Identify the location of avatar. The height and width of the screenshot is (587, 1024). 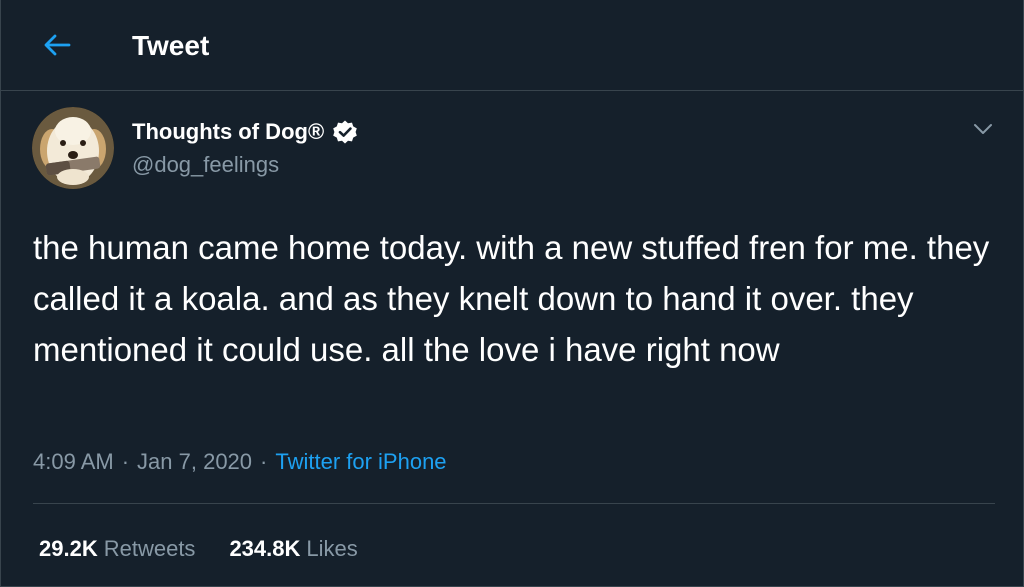
(73, 148).